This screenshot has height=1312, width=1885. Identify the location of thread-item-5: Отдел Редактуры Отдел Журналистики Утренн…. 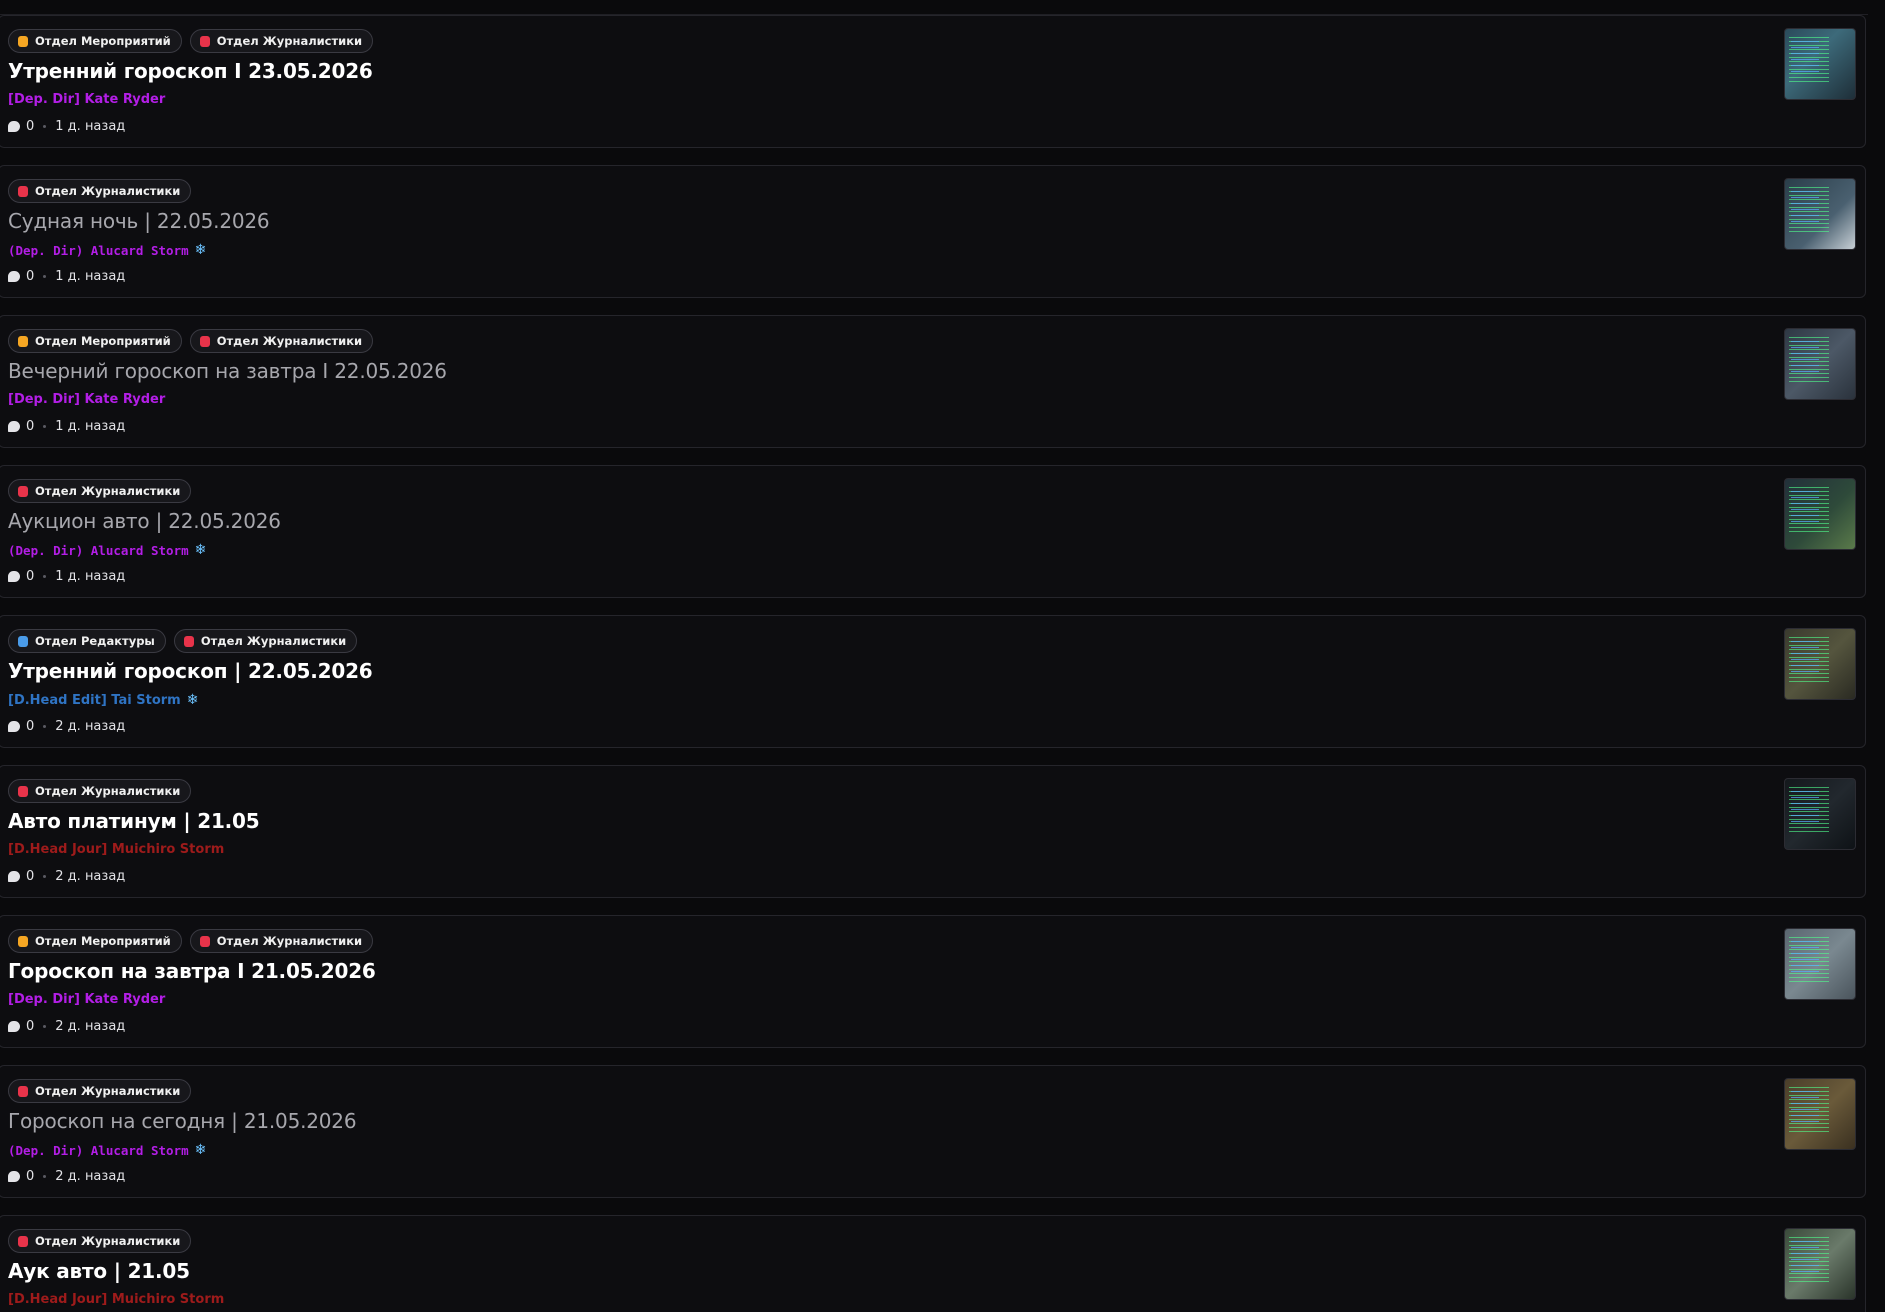
(933, 681).